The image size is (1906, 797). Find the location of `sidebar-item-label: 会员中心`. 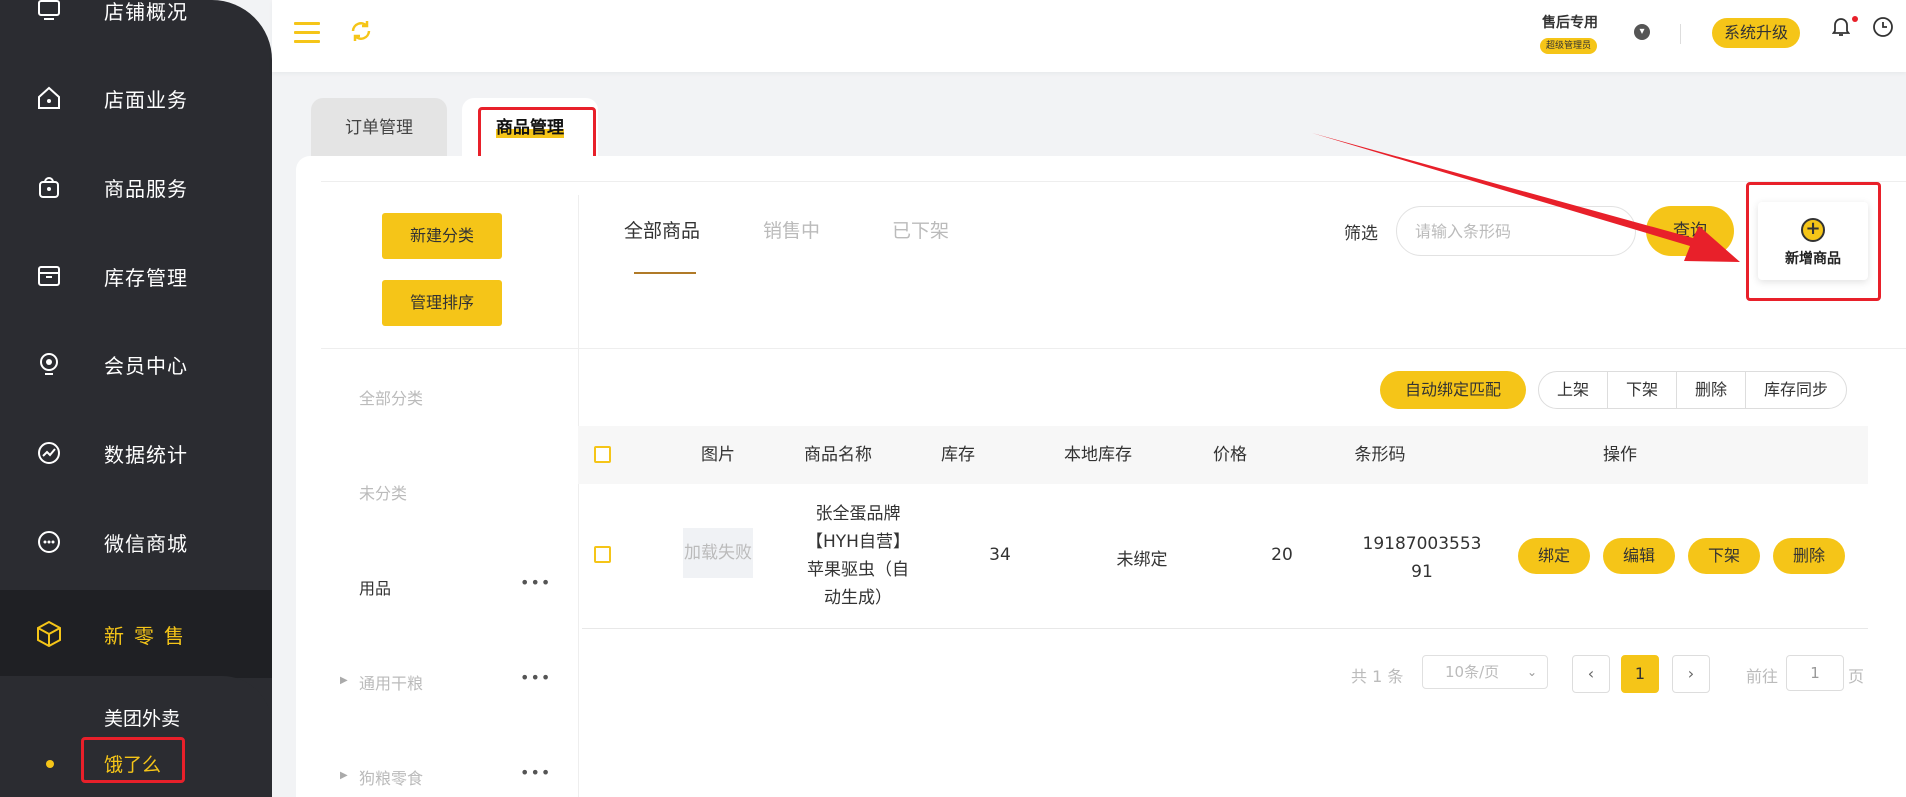

sidebar-item-label: 会员中心 is located at coordinates (146, 365).